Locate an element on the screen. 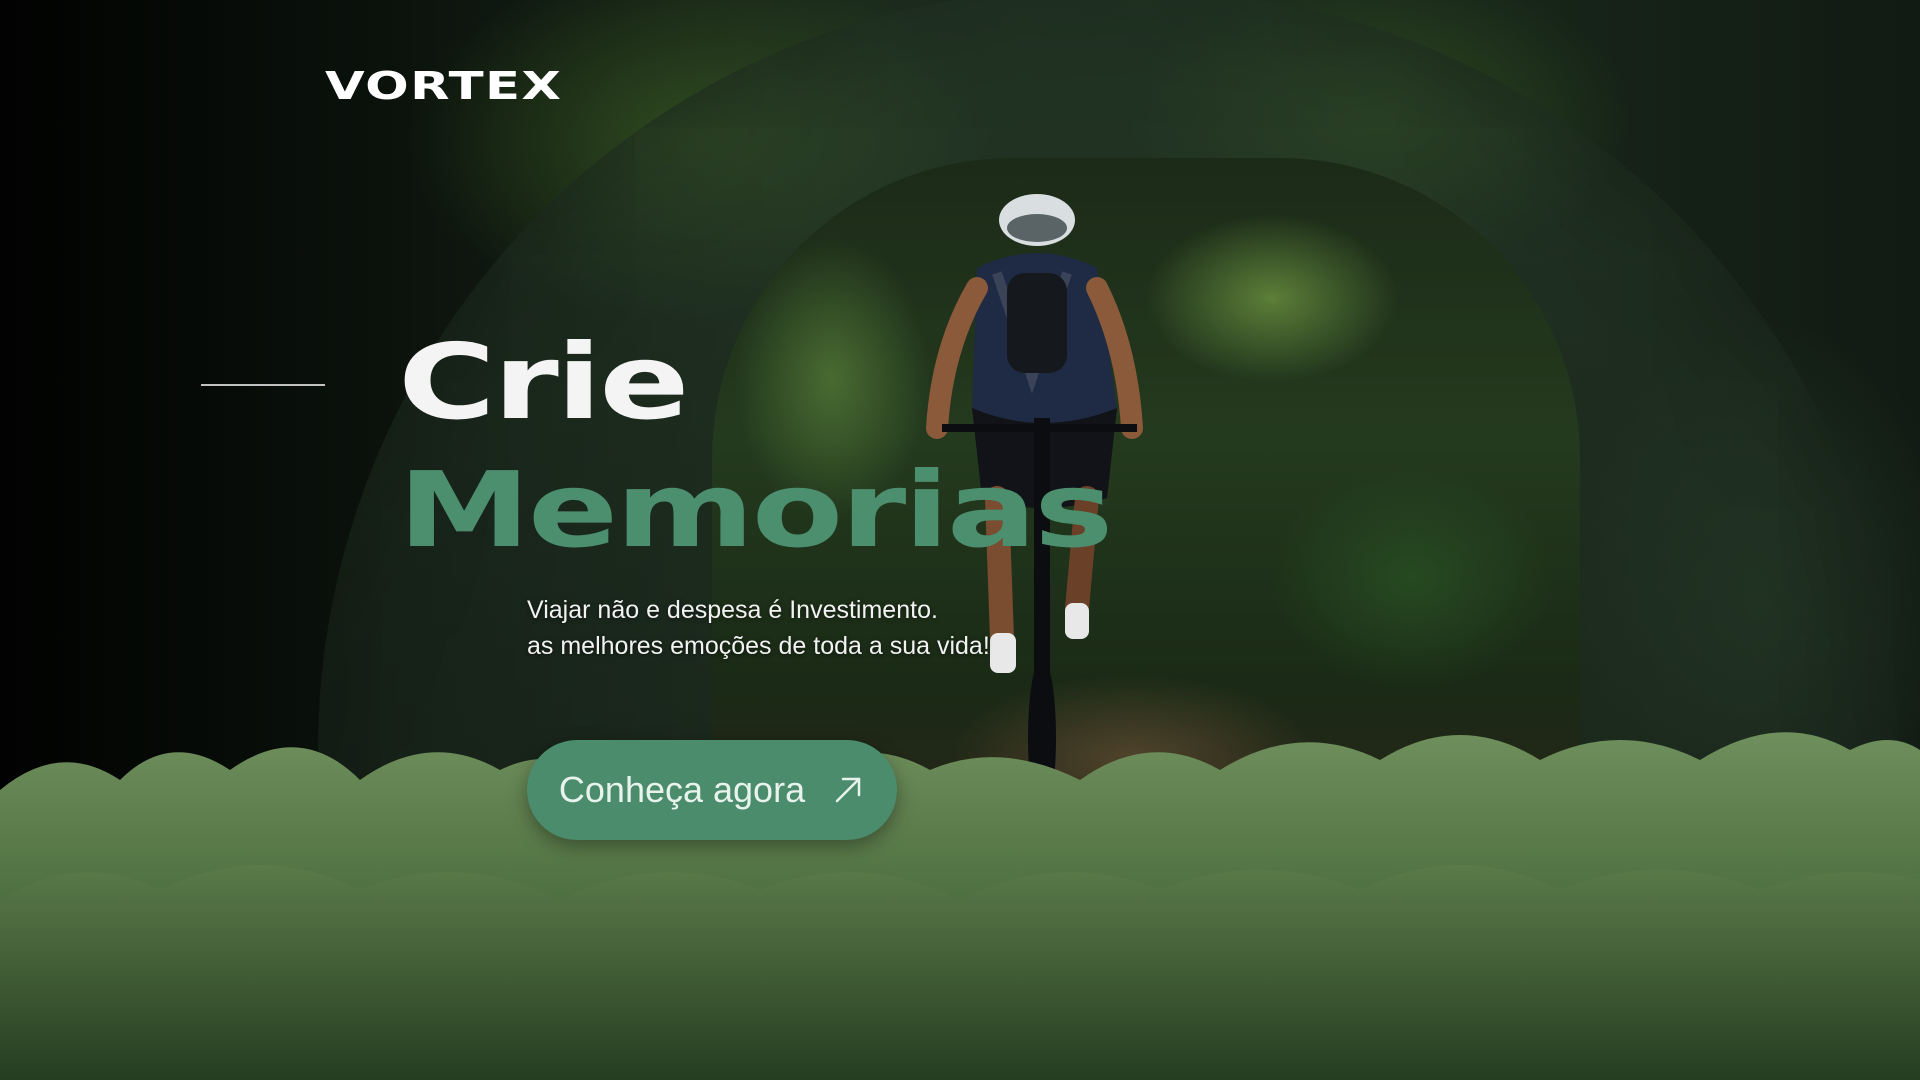 This screenshot has height=1080, width=1920. cta-label: Conheça agora is located at coordinates (682, 789).